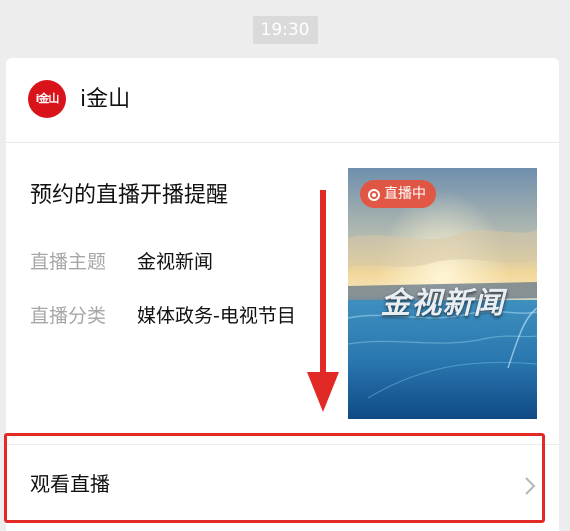  What do you see at coordinates (216, 316) in the screenshot?
I see `field-value-category: 媒体政务-电视节目` at bounding box center [216, 316].